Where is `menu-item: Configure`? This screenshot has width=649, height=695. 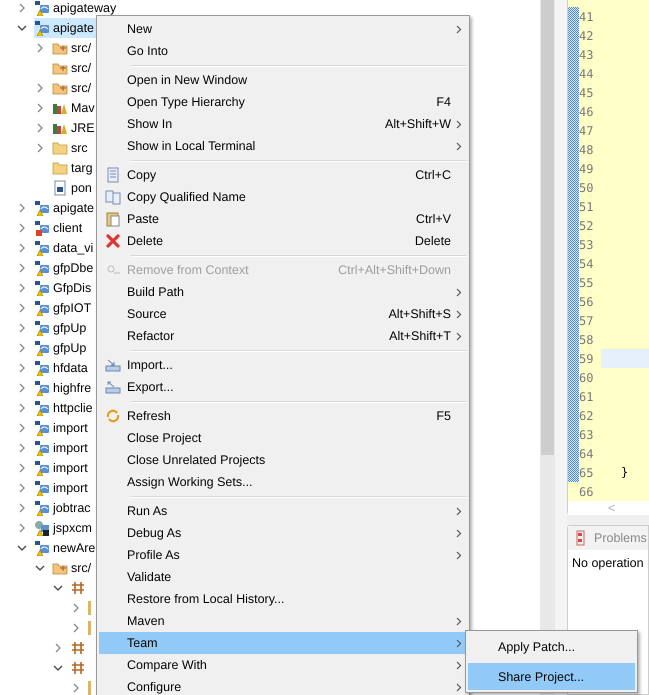 menu-item: Configure is located at coordinates (283, 685).